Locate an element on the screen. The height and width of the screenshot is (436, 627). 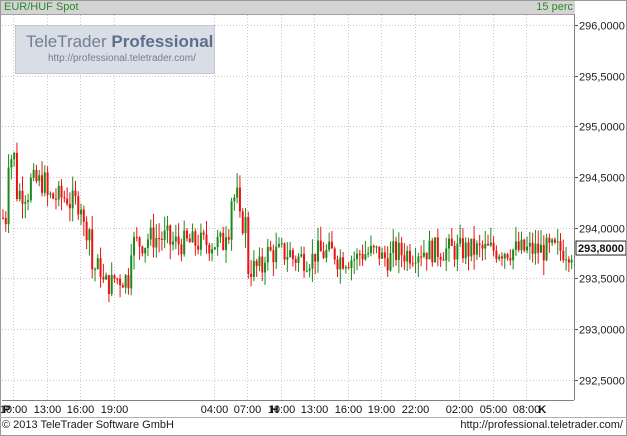
x-day-marker: P is located at coordinates (6, 410).